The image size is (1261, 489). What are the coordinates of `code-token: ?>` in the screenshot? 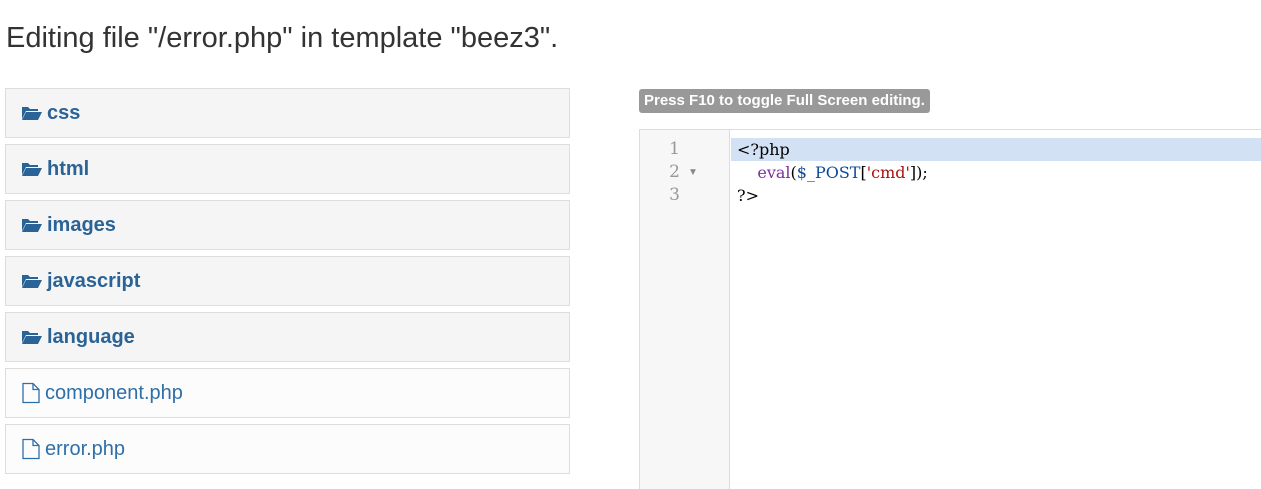 It's located at (748, 195).